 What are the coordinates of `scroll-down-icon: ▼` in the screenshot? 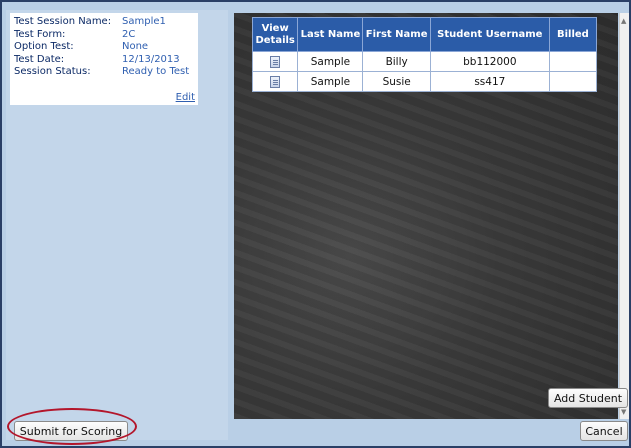 It's located at (623, 412).